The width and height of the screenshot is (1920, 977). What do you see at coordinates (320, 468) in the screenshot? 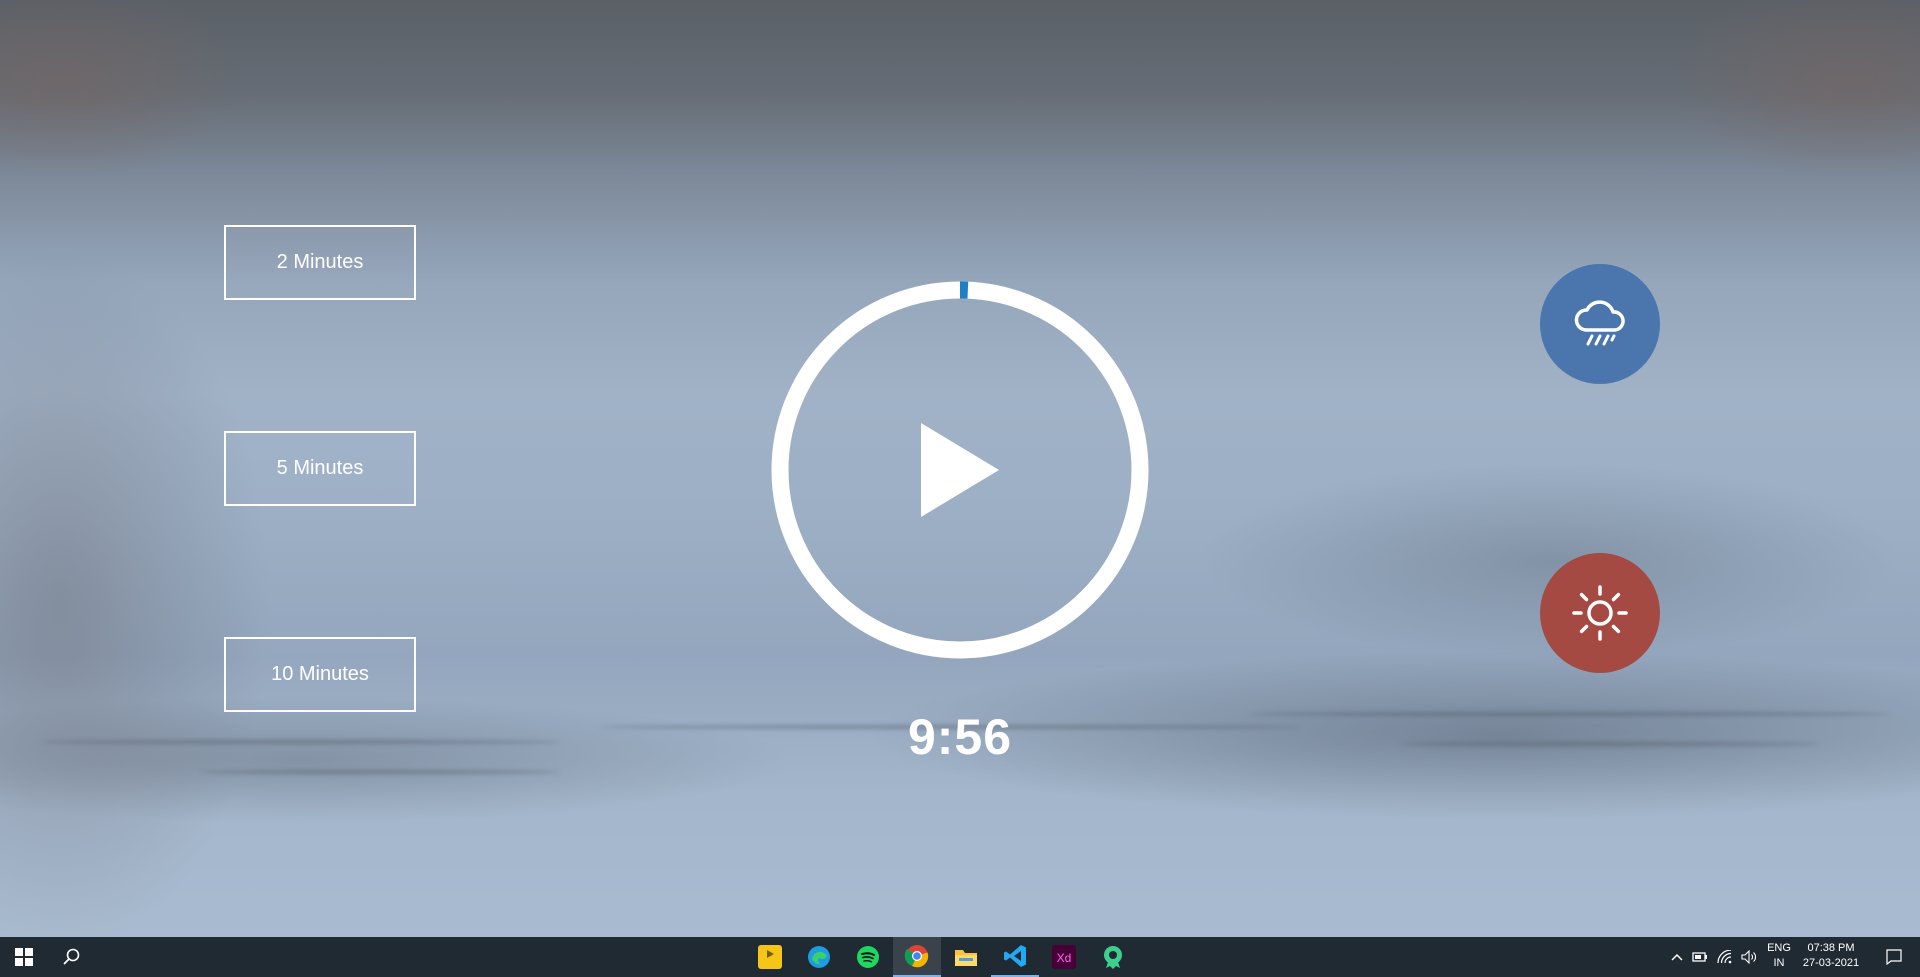
I see `preset-5-minutes-button: 5 Minutes` at bounding box center [320, 468].